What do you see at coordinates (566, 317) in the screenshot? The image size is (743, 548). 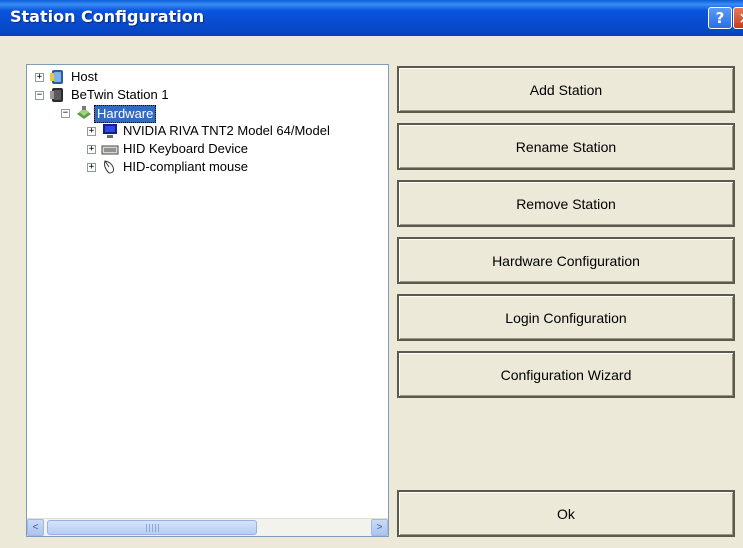 I see `login-configuration-button: Login Configuration` at bounding box center [566, 317].